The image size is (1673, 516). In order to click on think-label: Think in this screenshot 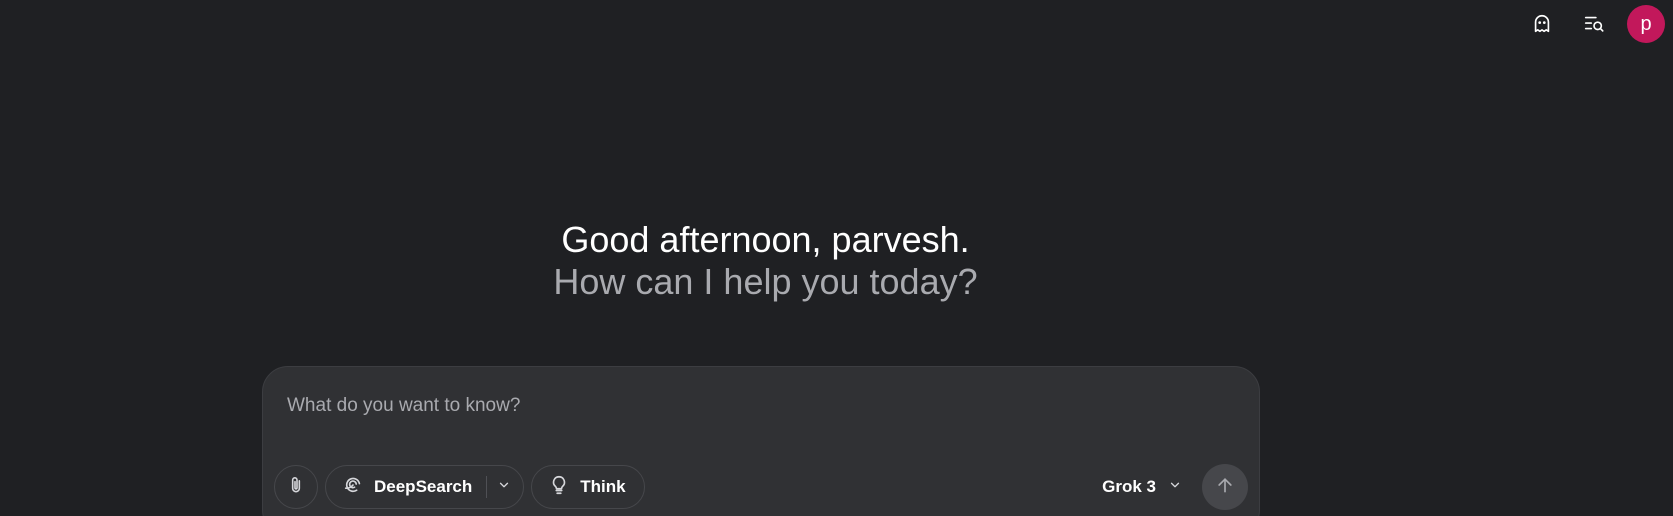, I will do `click(603, 486)`.